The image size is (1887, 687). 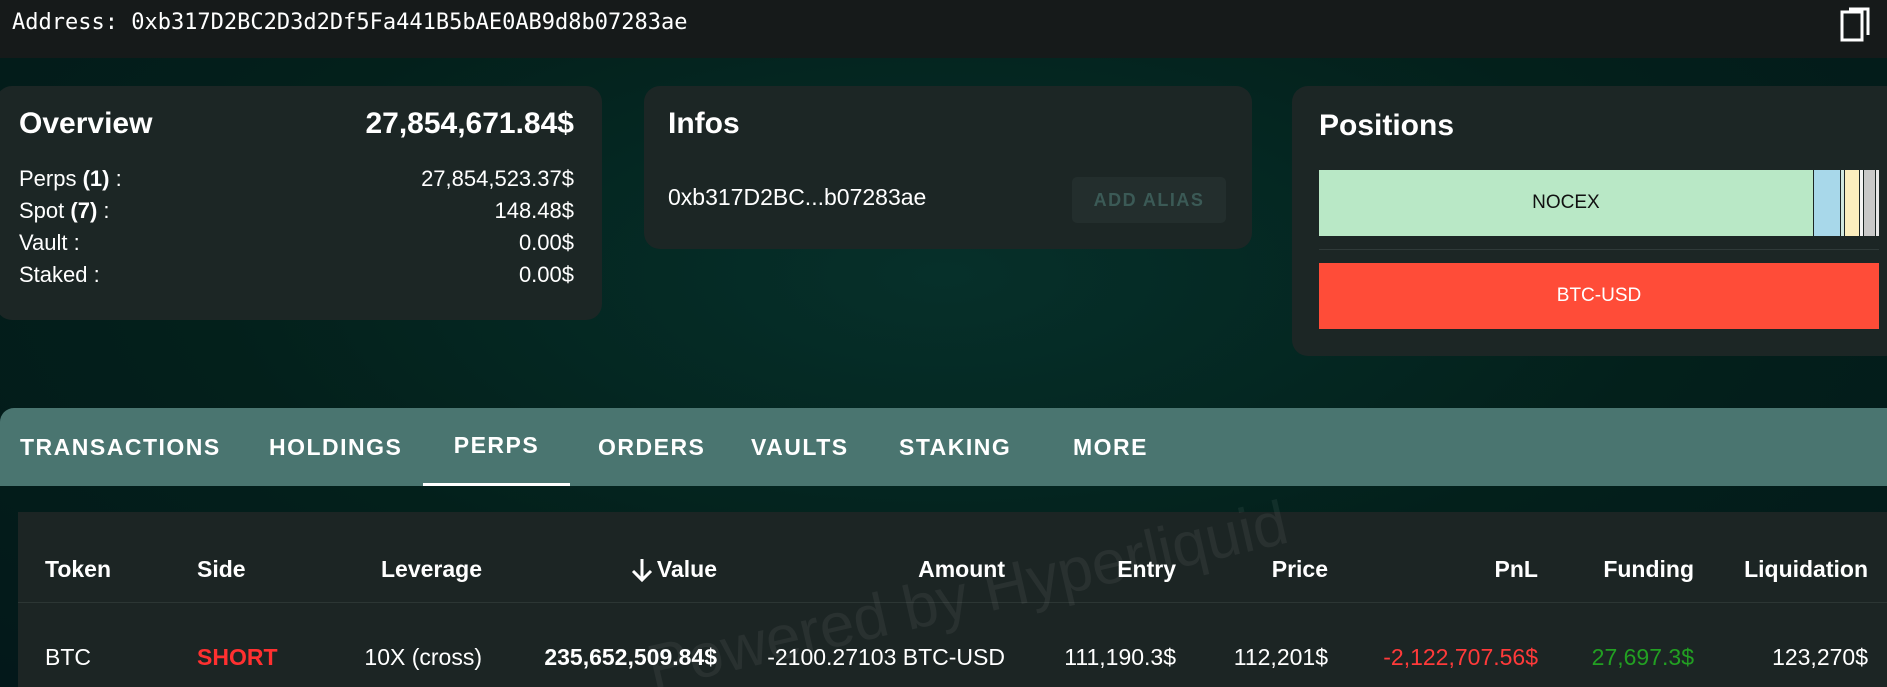 What do you see at coordinates (59, 274) in the screenshot?
I see `overview-row-label: Staked :` at bounding box center [59, 274].